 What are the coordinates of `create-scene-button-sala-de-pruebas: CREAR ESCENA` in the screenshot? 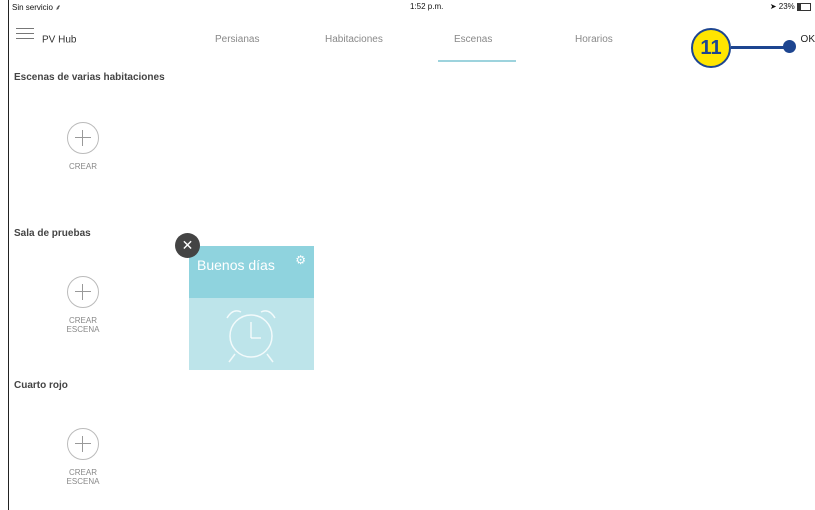 It's located at (83, 305).